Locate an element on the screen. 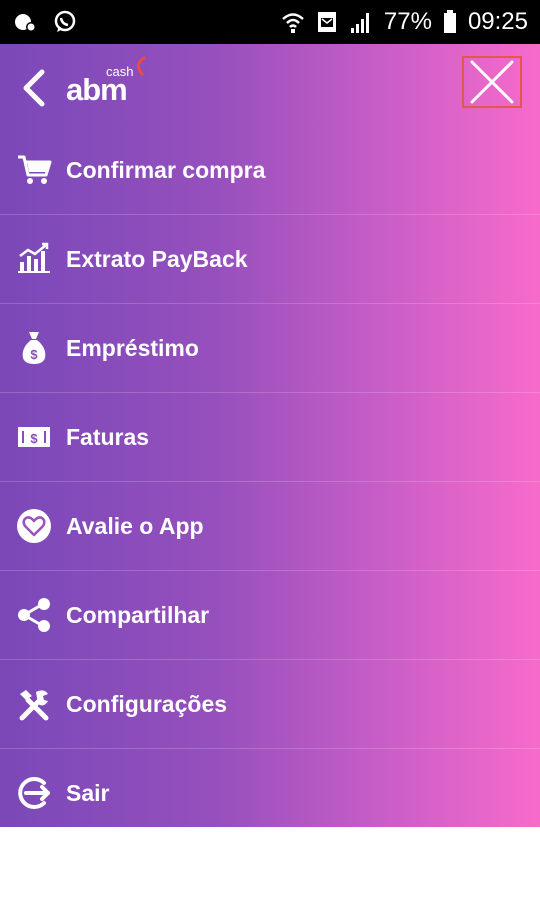 The width and height of the screenshot is (540, 900). menu-item-sair: Sair is located at coordinates (270, 793).